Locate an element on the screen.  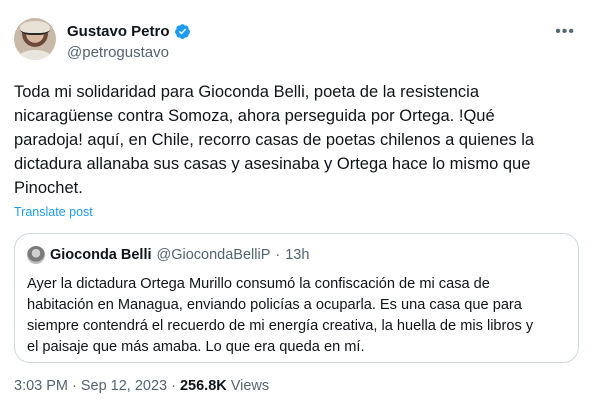
views-count: 256.8K is located at coordinates (203, 386).